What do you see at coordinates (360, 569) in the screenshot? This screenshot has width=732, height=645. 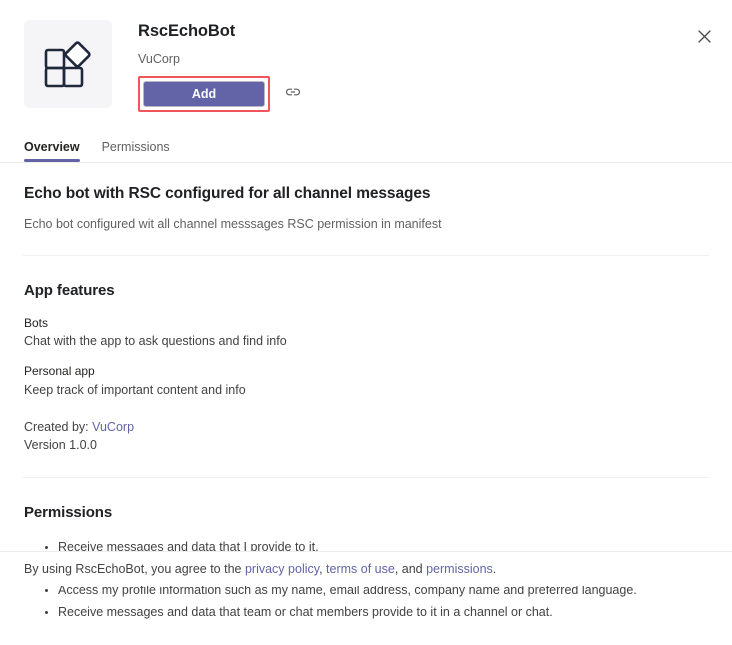 I see `terms-of-use-link: terms of use` at bounding box center [360, 569].